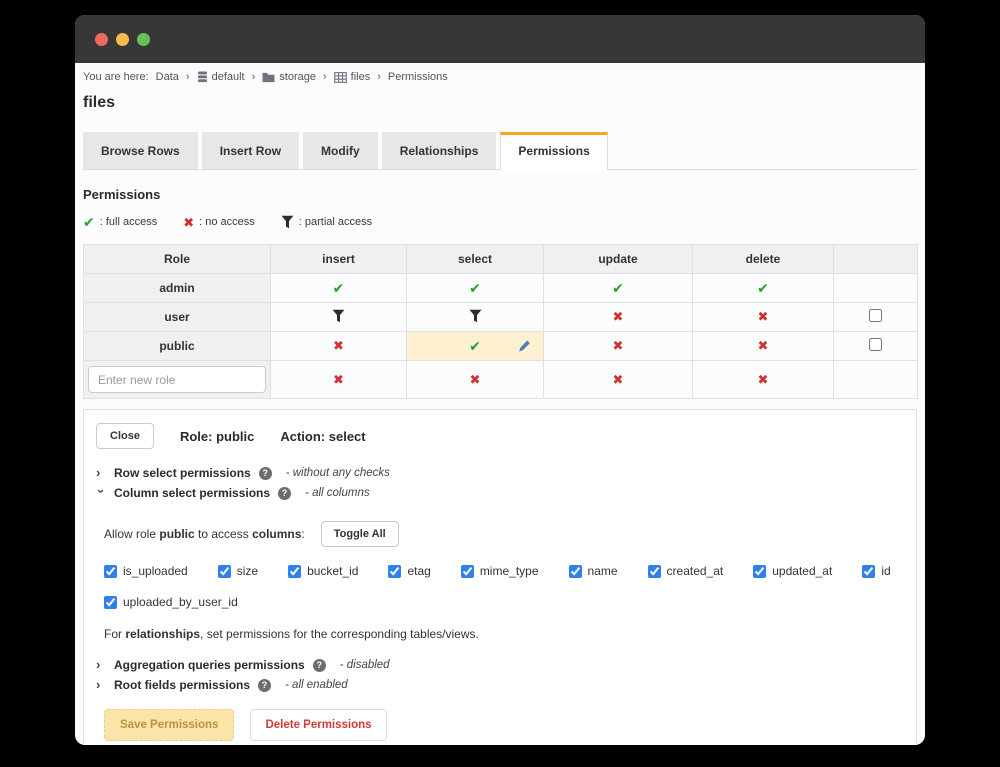  What do you see at coordinates (122, 39) in the screenshot?
I see `minimize-window-icon` at bounding box center [122, 39].